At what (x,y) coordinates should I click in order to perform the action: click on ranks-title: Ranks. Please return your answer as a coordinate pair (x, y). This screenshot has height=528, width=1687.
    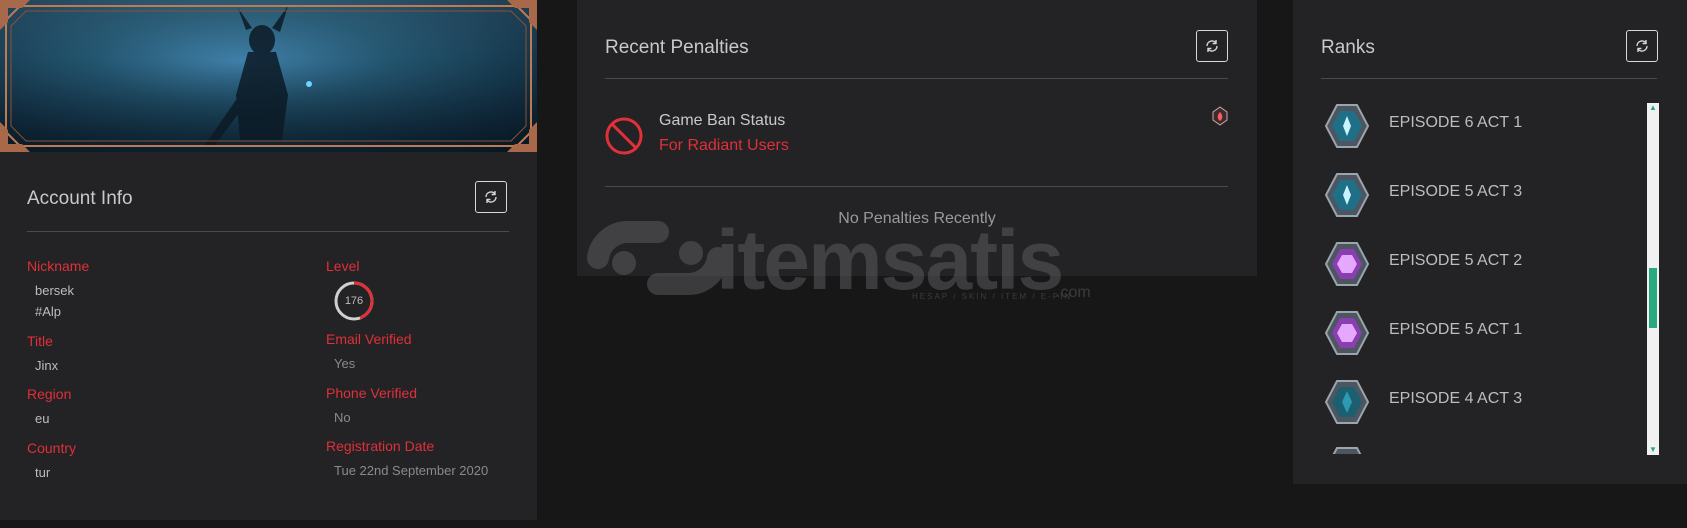
    Looking at the image, I should click on (1348, 47).